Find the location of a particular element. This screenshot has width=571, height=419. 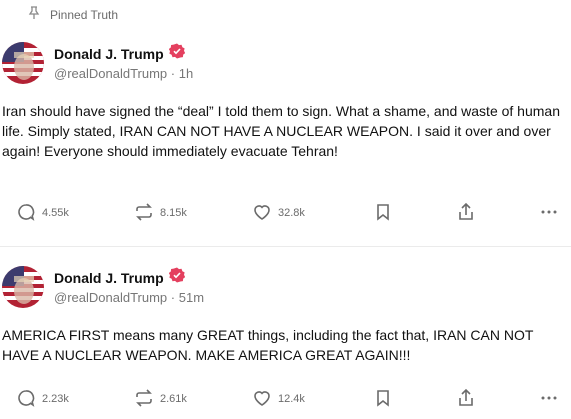

like-button: 12.4k is located at coordinates (278, 399).